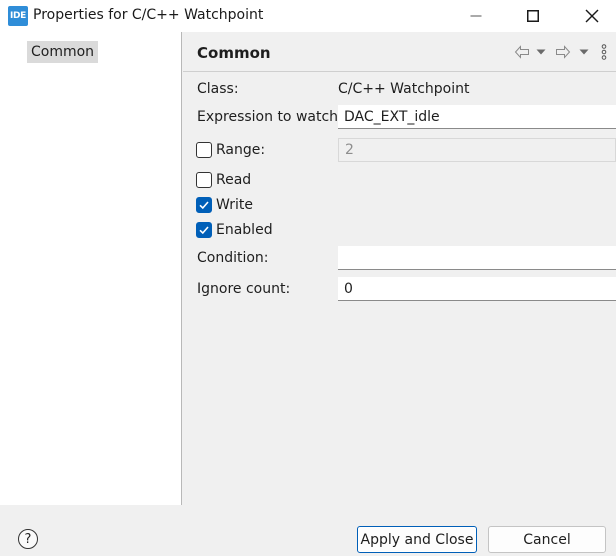  Describe the element at coordinates (308, 530) in the screenshot. I see `dialog-button-bar: ? Apply and Close Cancel` at that location.